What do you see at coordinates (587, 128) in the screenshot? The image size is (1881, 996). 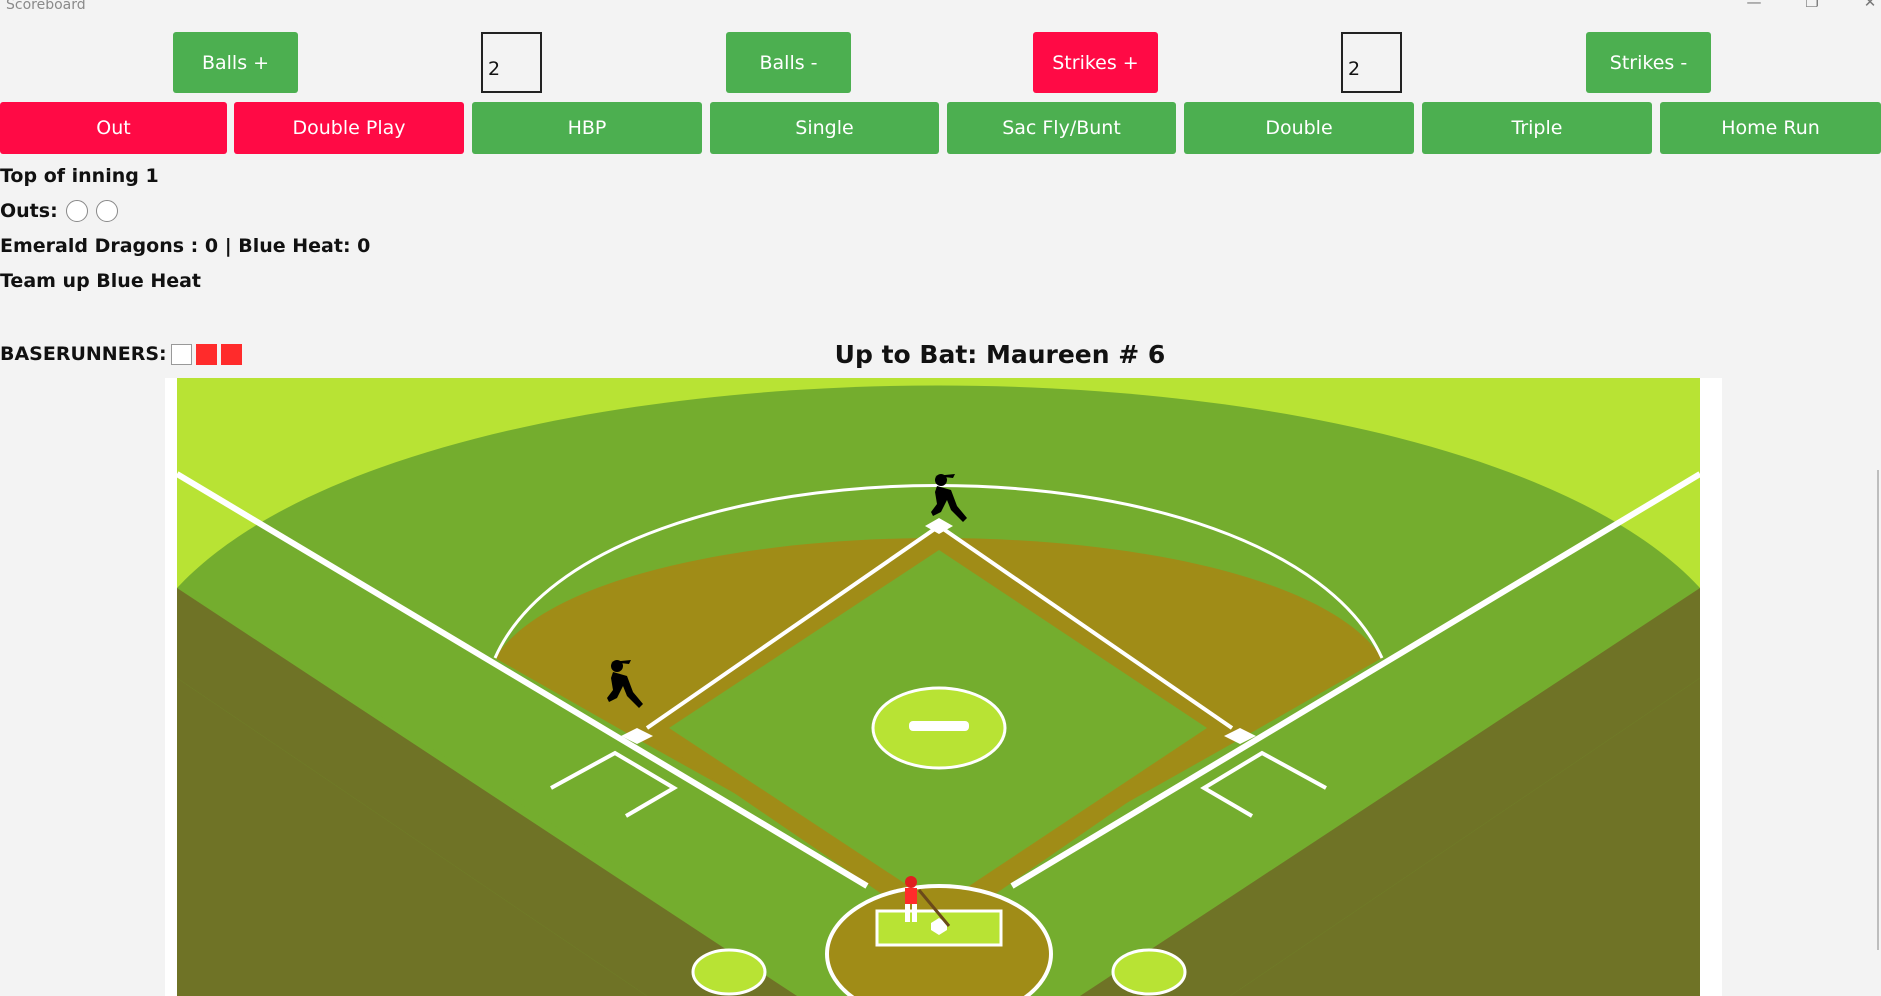 I see `hbp-button: HBP` at bounding box center [587, 128].